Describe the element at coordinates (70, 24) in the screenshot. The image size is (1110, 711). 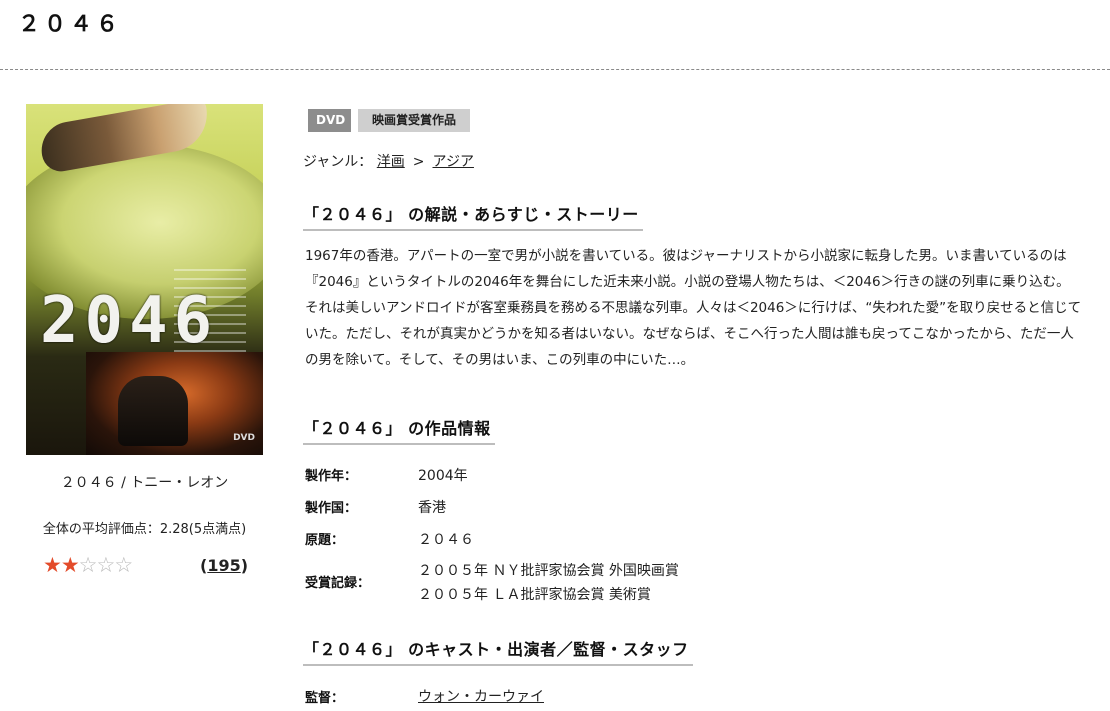
I see `page-title: ２０４６` at that location.